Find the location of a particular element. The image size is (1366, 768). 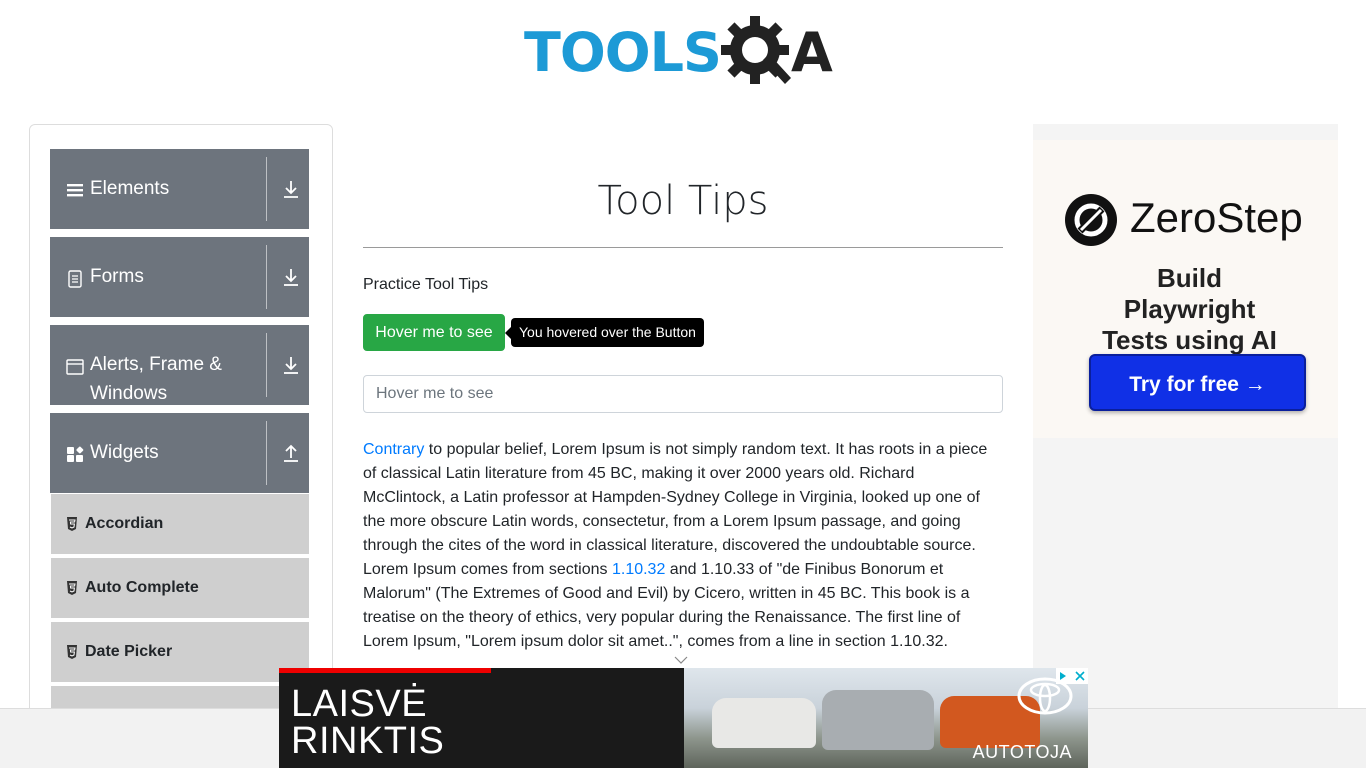

car-silver is located at coordinates (878, 720).